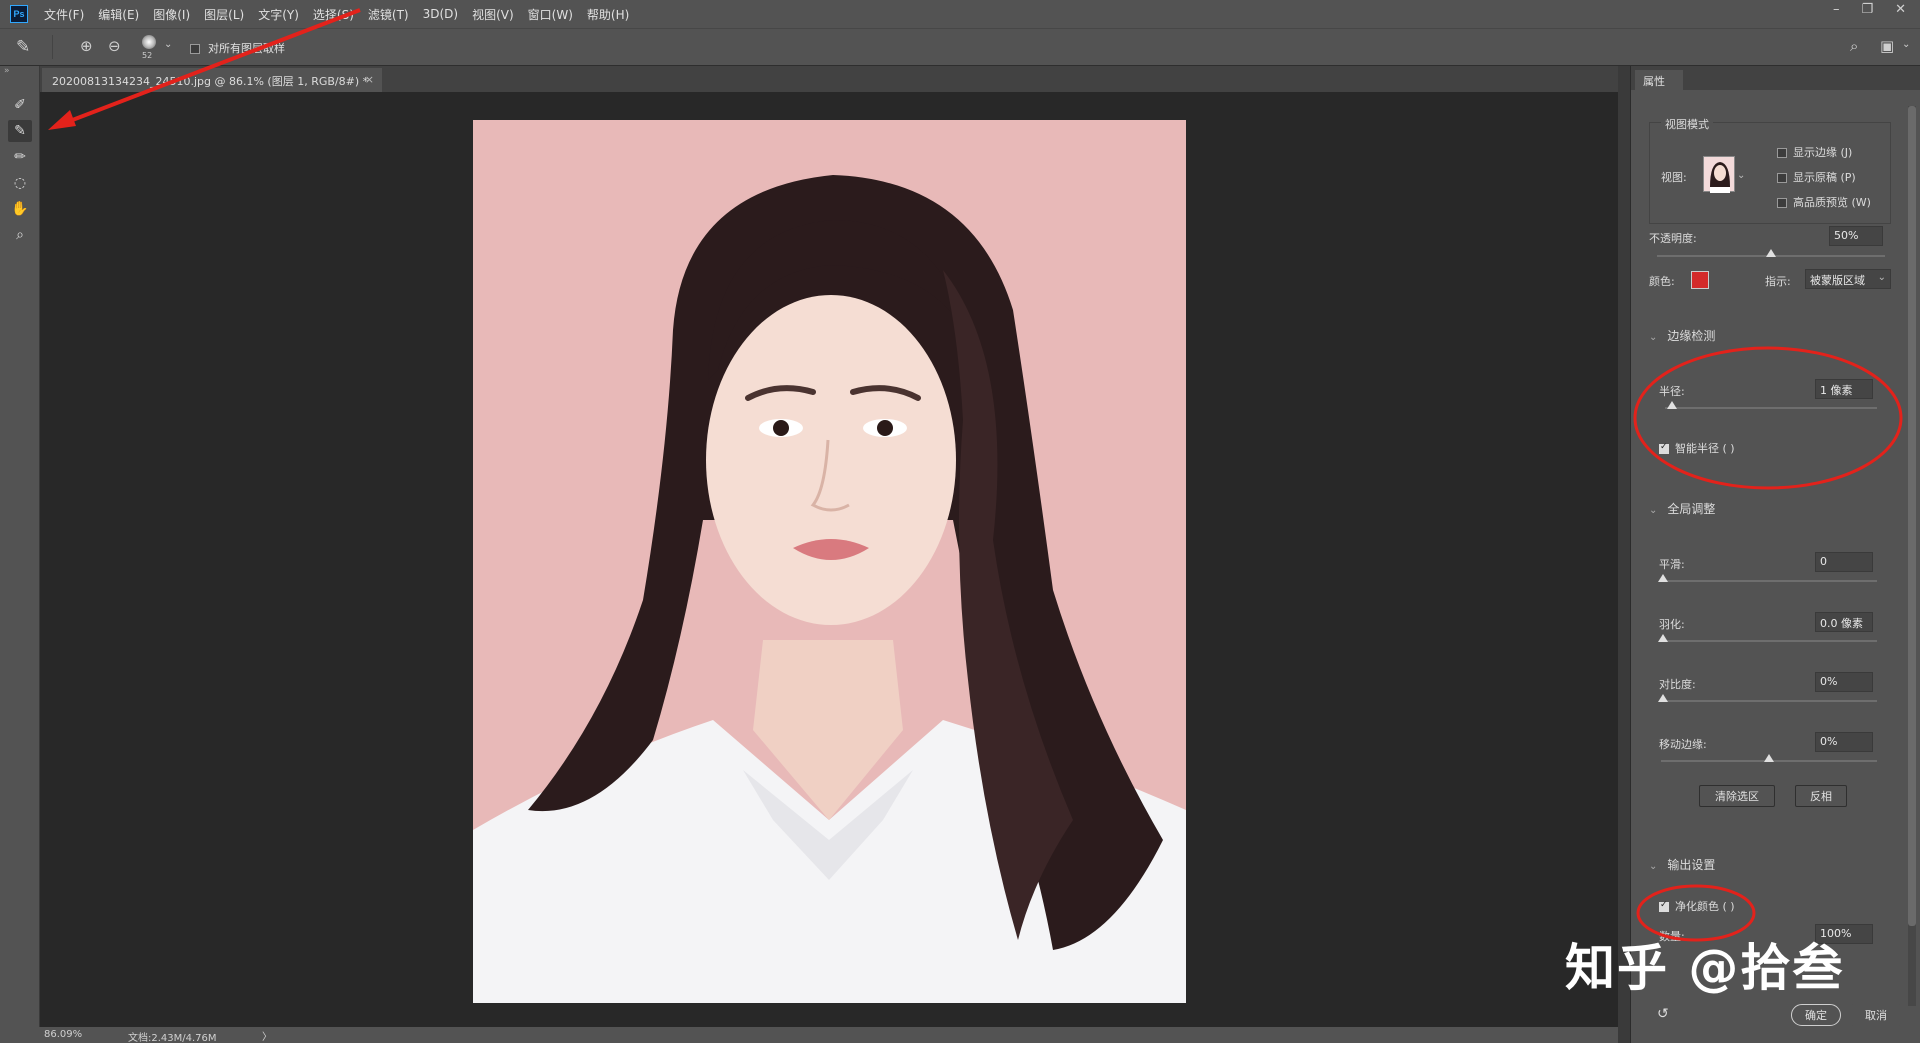  I want to click on menu-item-10: 帮助(H), so click(608, 14).